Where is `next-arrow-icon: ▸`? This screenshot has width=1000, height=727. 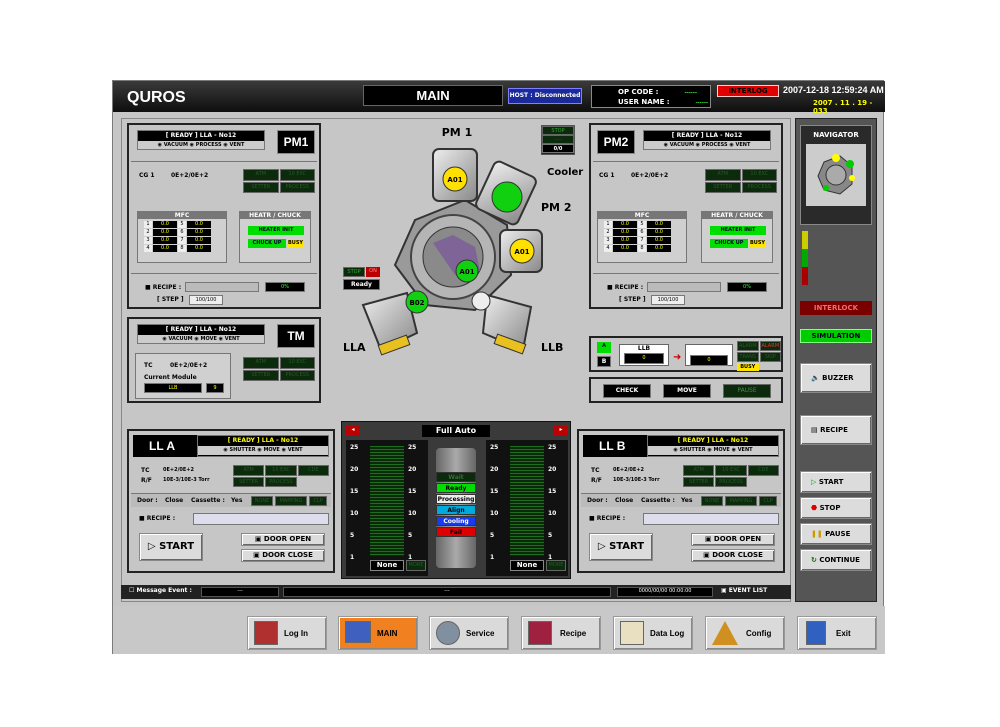
next-arrow-icon: ▸ is located at coordinates (561, 431).